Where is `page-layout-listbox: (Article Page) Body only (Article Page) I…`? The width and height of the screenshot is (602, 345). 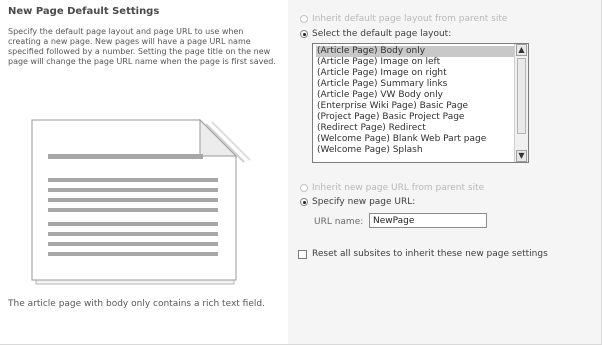
page-layout-listbox: (Article Page) Body only (Article Page) I… is located at coordinates (420, 103).